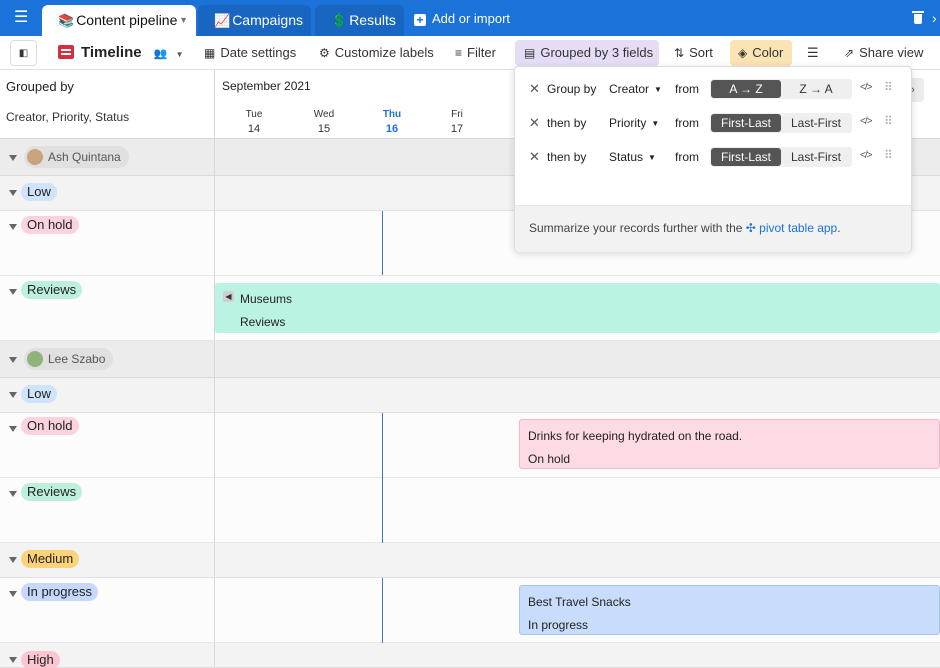  What do you see at coordinates (107, 560) in the screenshot?
I see `group-cell: Medium` at bounding box center [107, 560].